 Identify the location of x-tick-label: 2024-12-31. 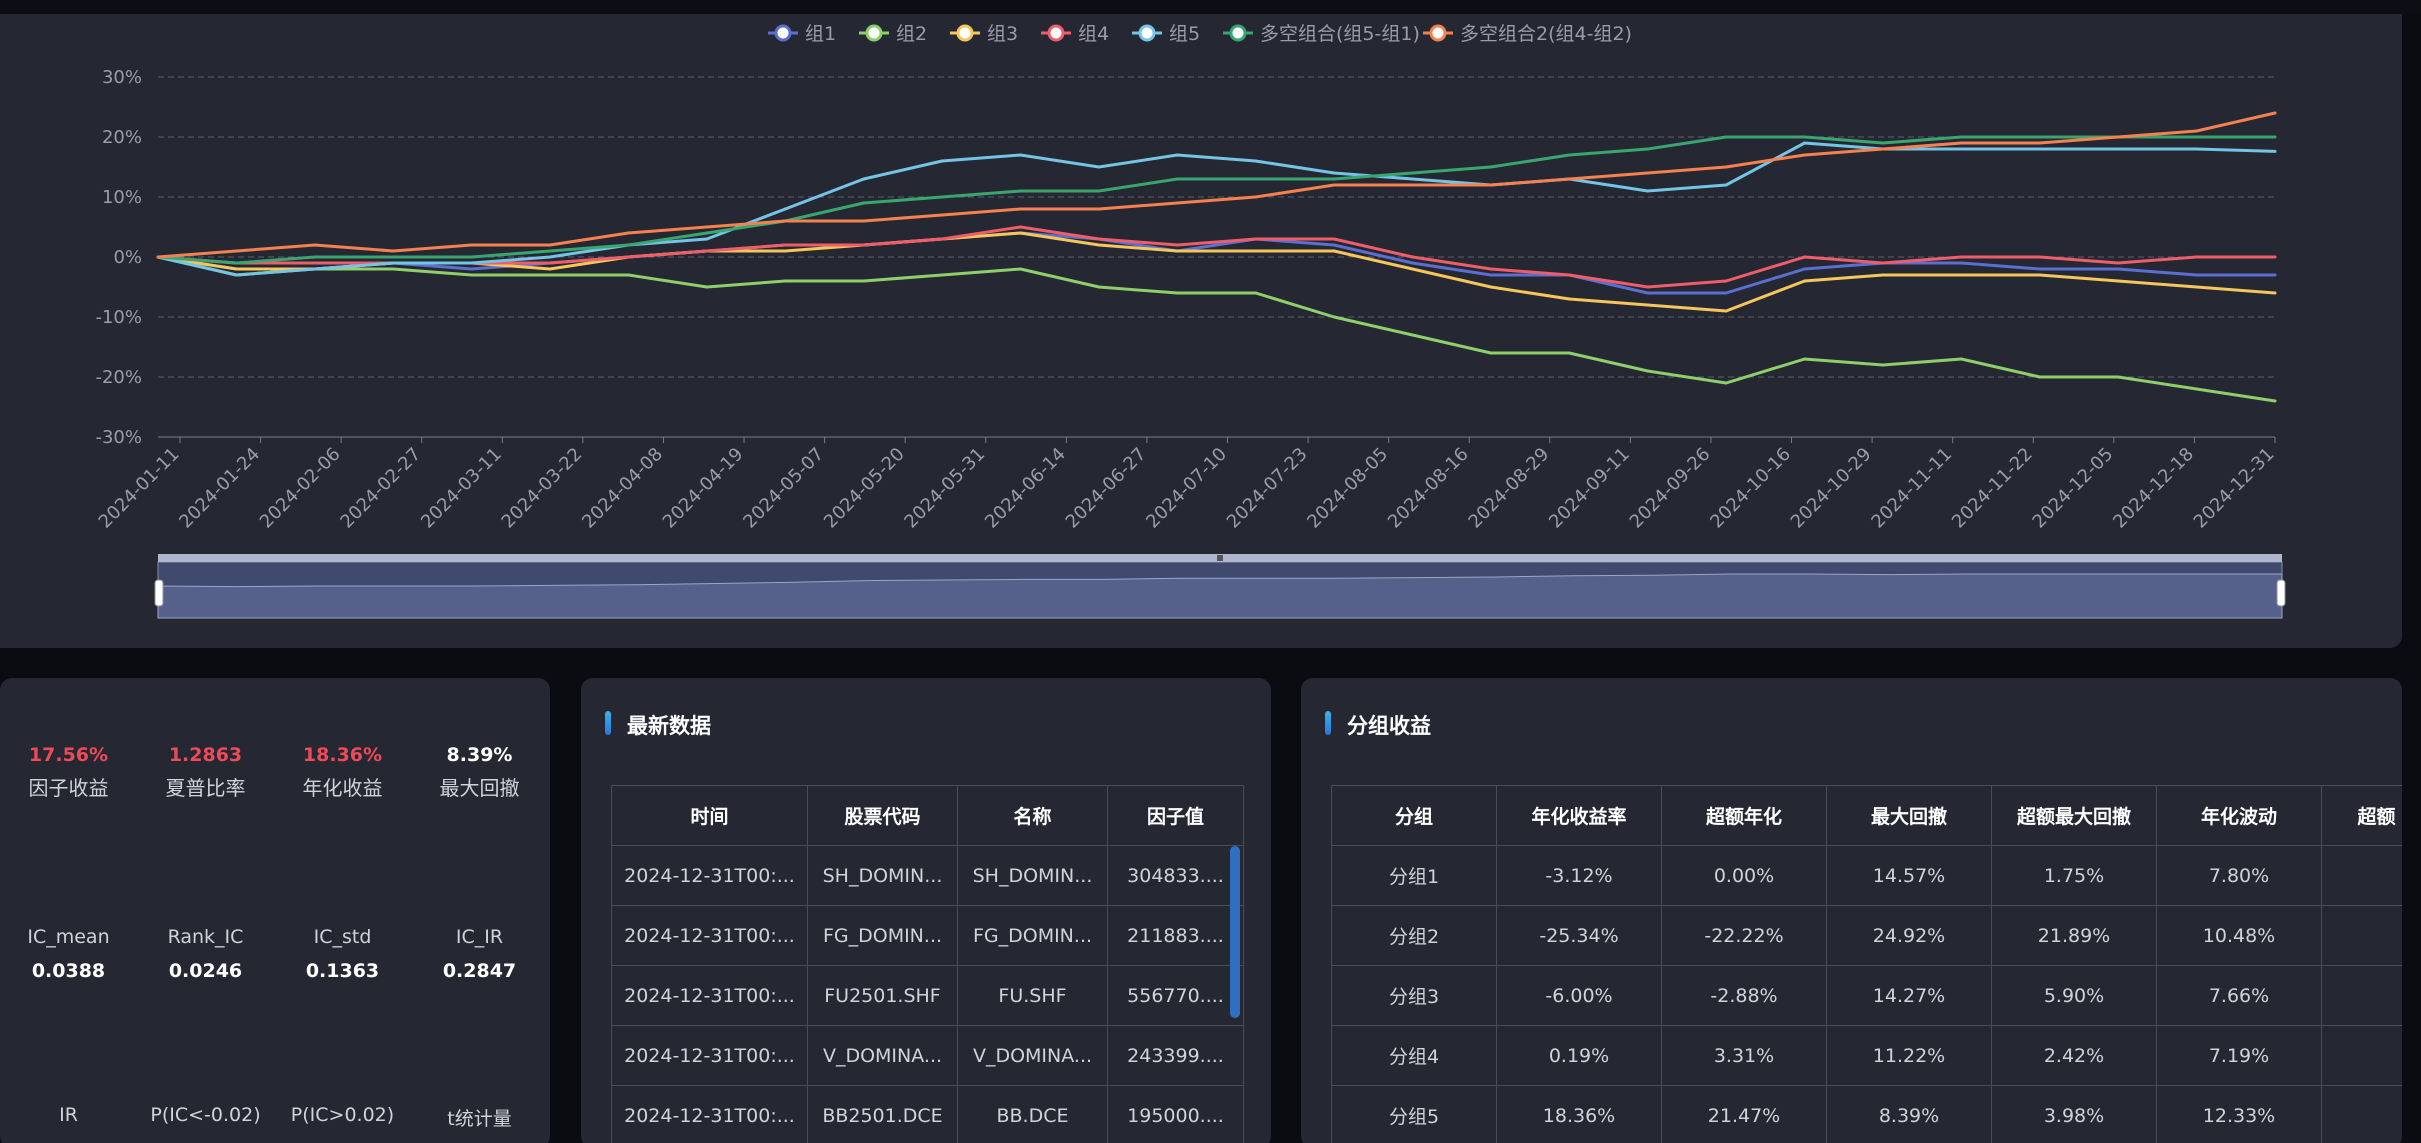
(2234, 488).